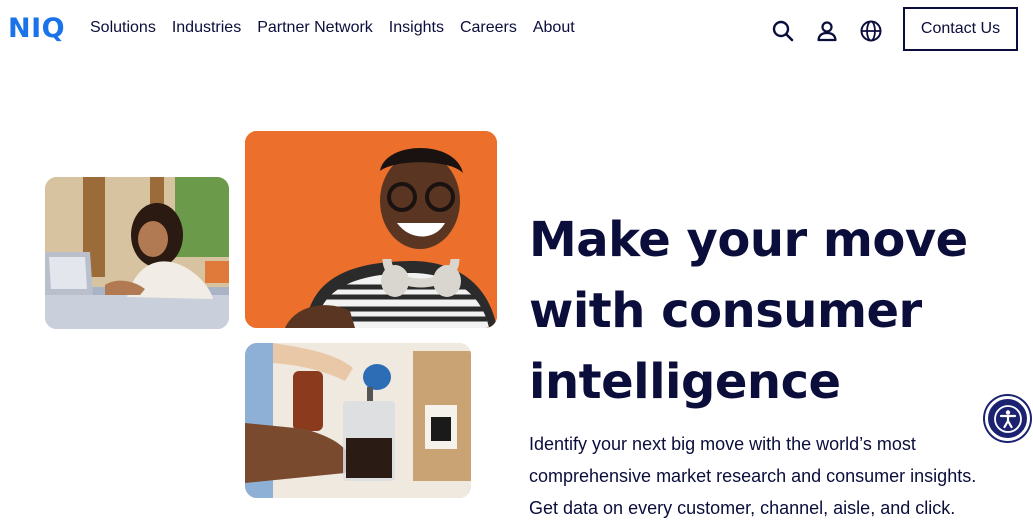 This screenshot has width=1033, height=521. I want to click on coffee-press-photo, so click(358, 420).